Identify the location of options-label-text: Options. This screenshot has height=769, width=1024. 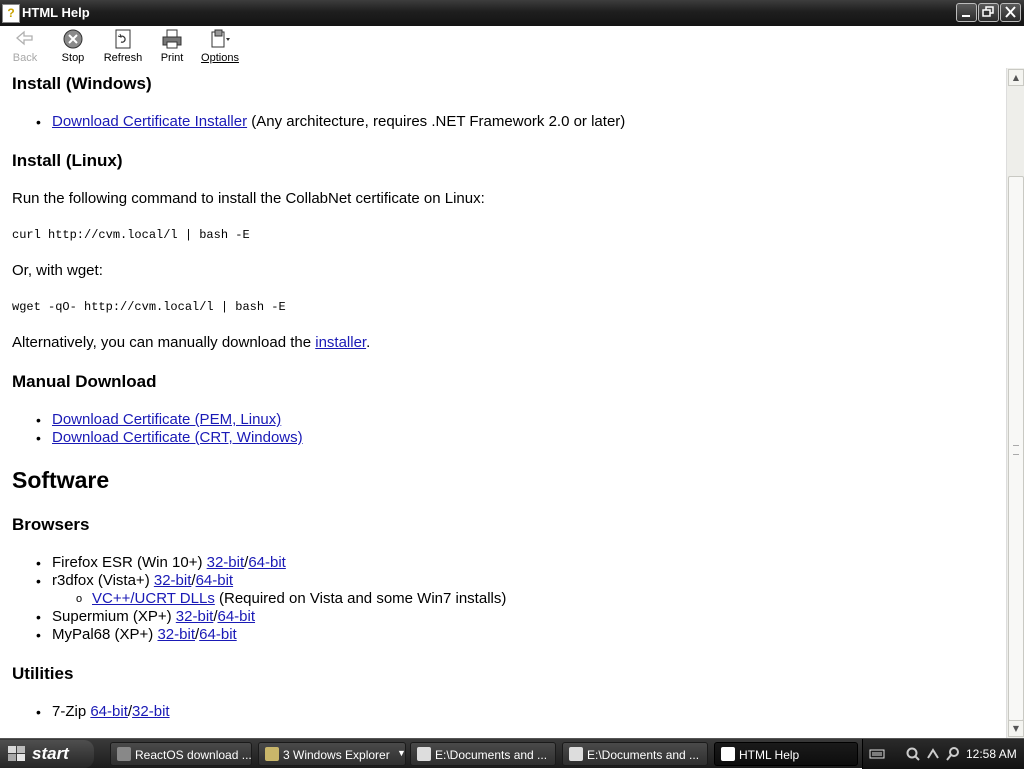
(220, 58).